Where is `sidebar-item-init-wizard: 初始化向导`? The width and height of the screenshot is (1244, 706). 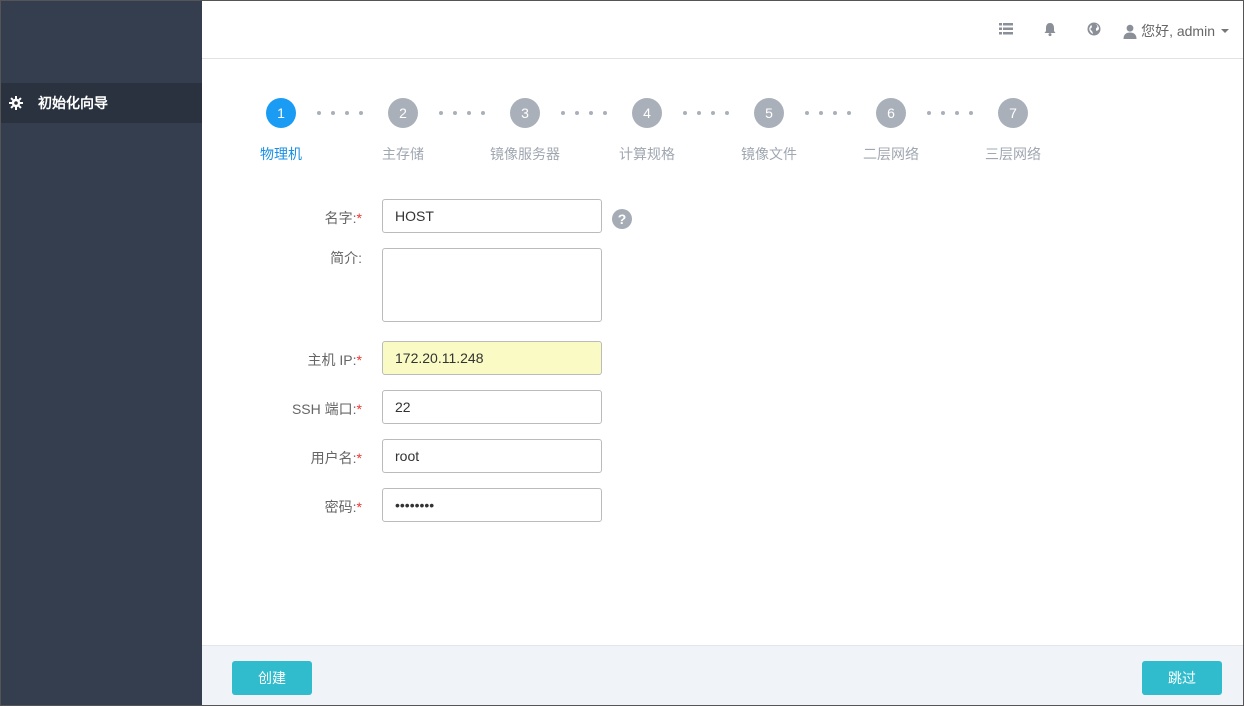
sidebar-item-init-wizard: 初始化向导 is located at coordinates (101, 103).